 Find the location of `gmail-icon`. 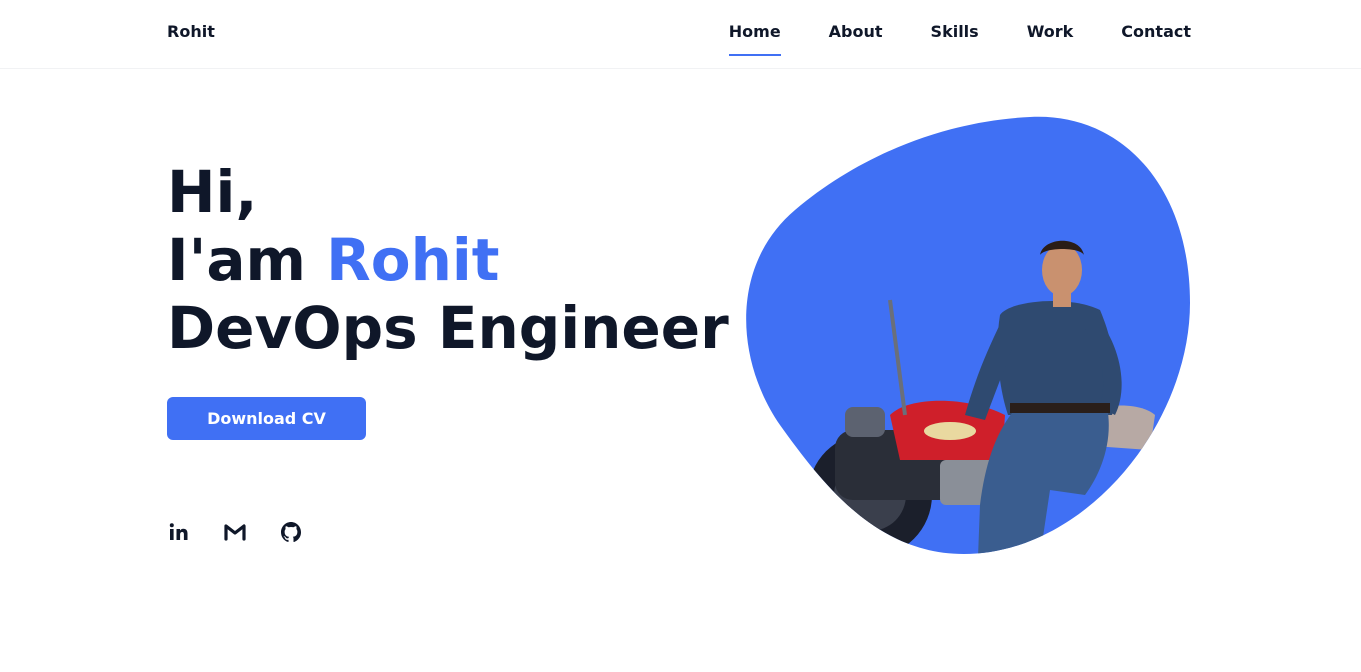

gmail-icon is located at coordinates (235, 532).